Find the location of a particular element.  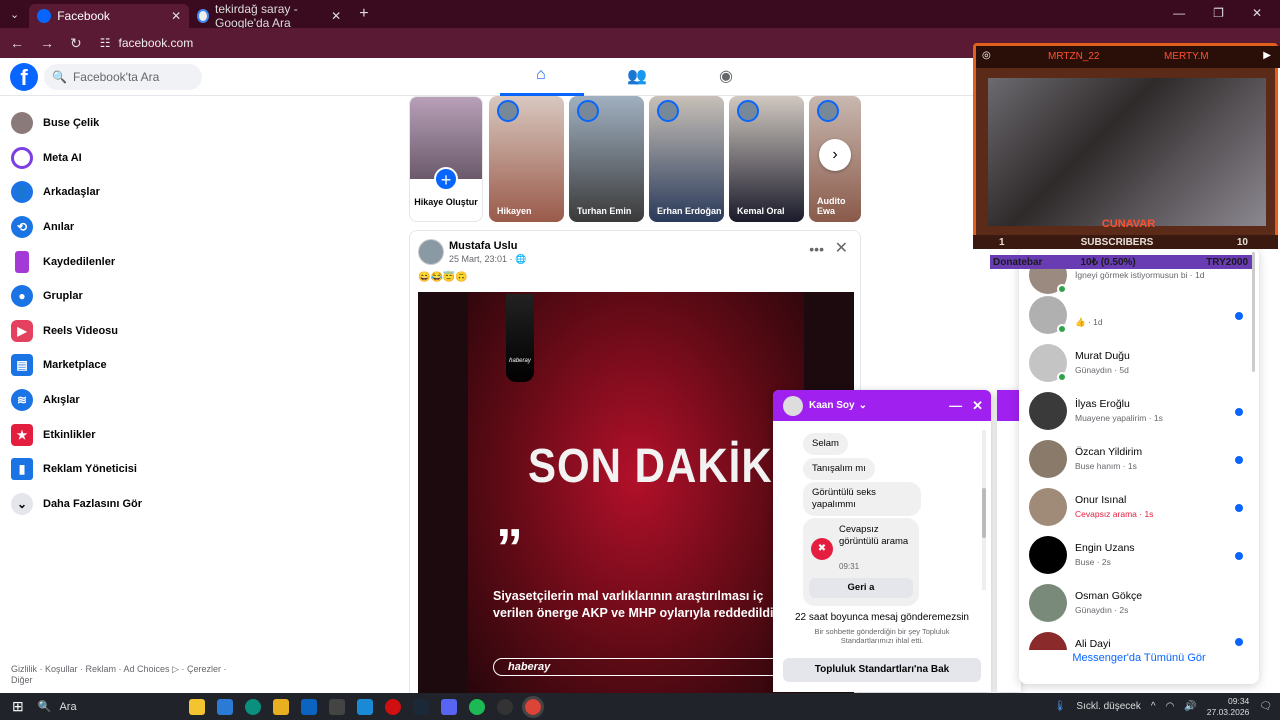

sidebar-item-profile: Buse Çelik is located at coordinates (150, 123).